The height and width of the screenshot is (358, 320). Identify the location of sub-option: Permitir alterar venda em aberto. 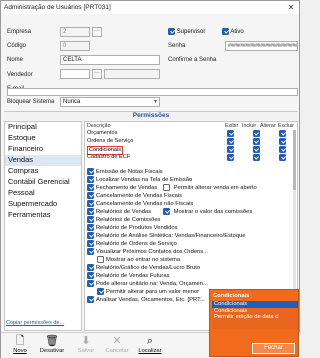
(210, 188).